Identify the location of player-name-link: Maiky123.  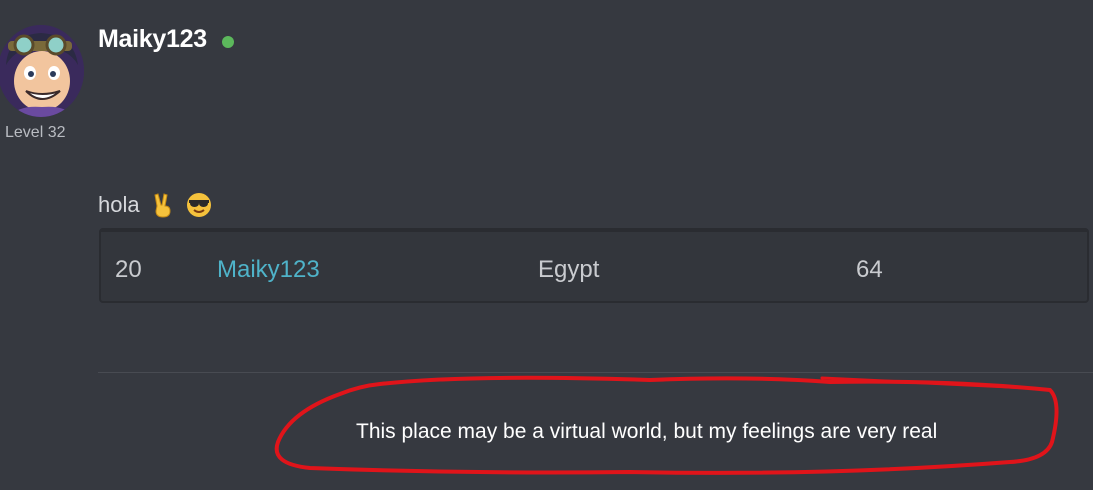
(268, 270).